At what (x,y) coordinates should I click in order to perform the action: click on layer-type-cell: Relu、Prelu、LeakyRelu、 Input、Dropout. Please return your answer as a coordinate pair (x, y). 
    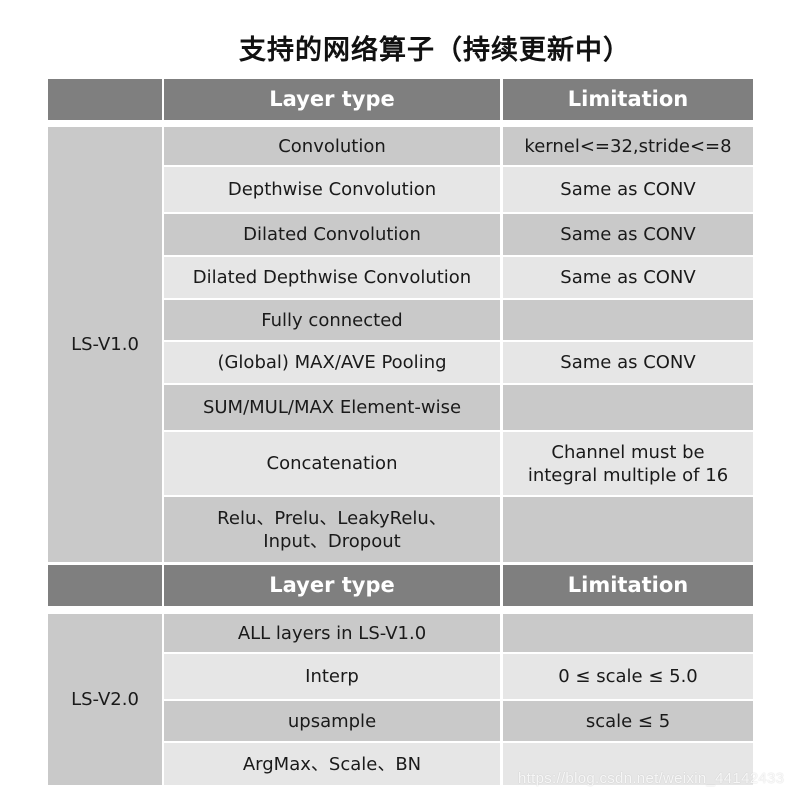
    Looking at the image, I should click on (332, 529).